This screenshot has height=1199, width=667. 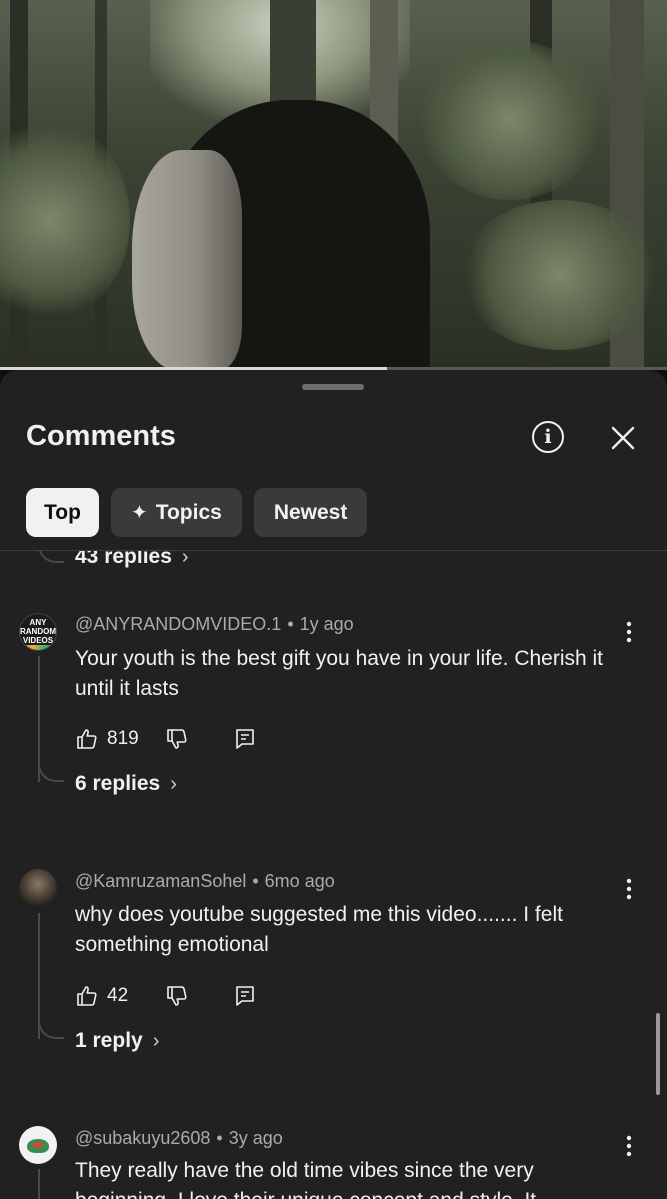 I want to click on like-count: 42, so click(x=118, y=995).